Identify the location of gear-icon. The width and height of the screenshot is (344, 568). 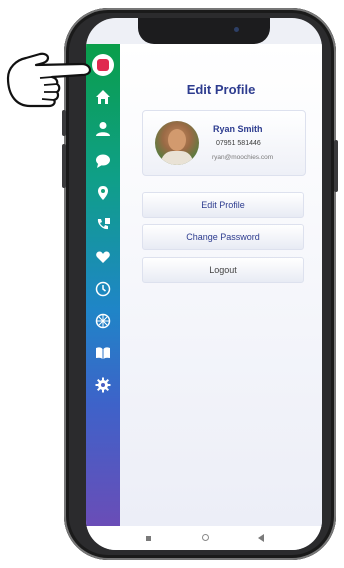
(103, 385).